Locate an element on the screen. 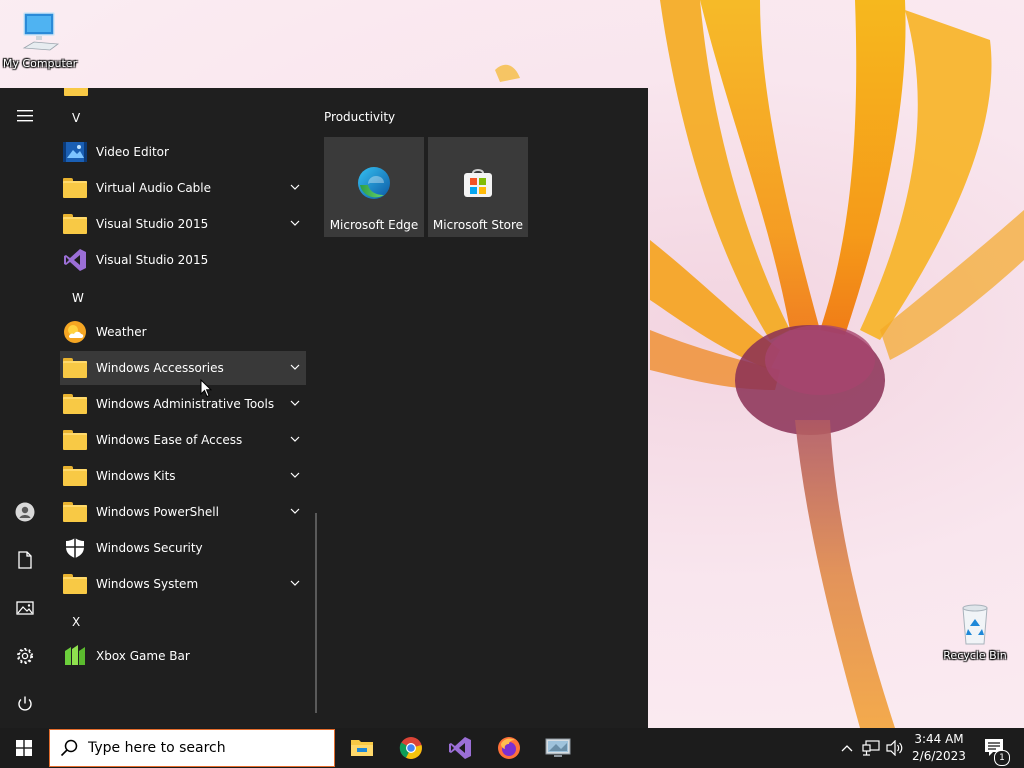 The width and height of the screenshot is (1024, 768). recycle-bin-desktop-icon: Recycle Bin is located at coordinates (975, 632).